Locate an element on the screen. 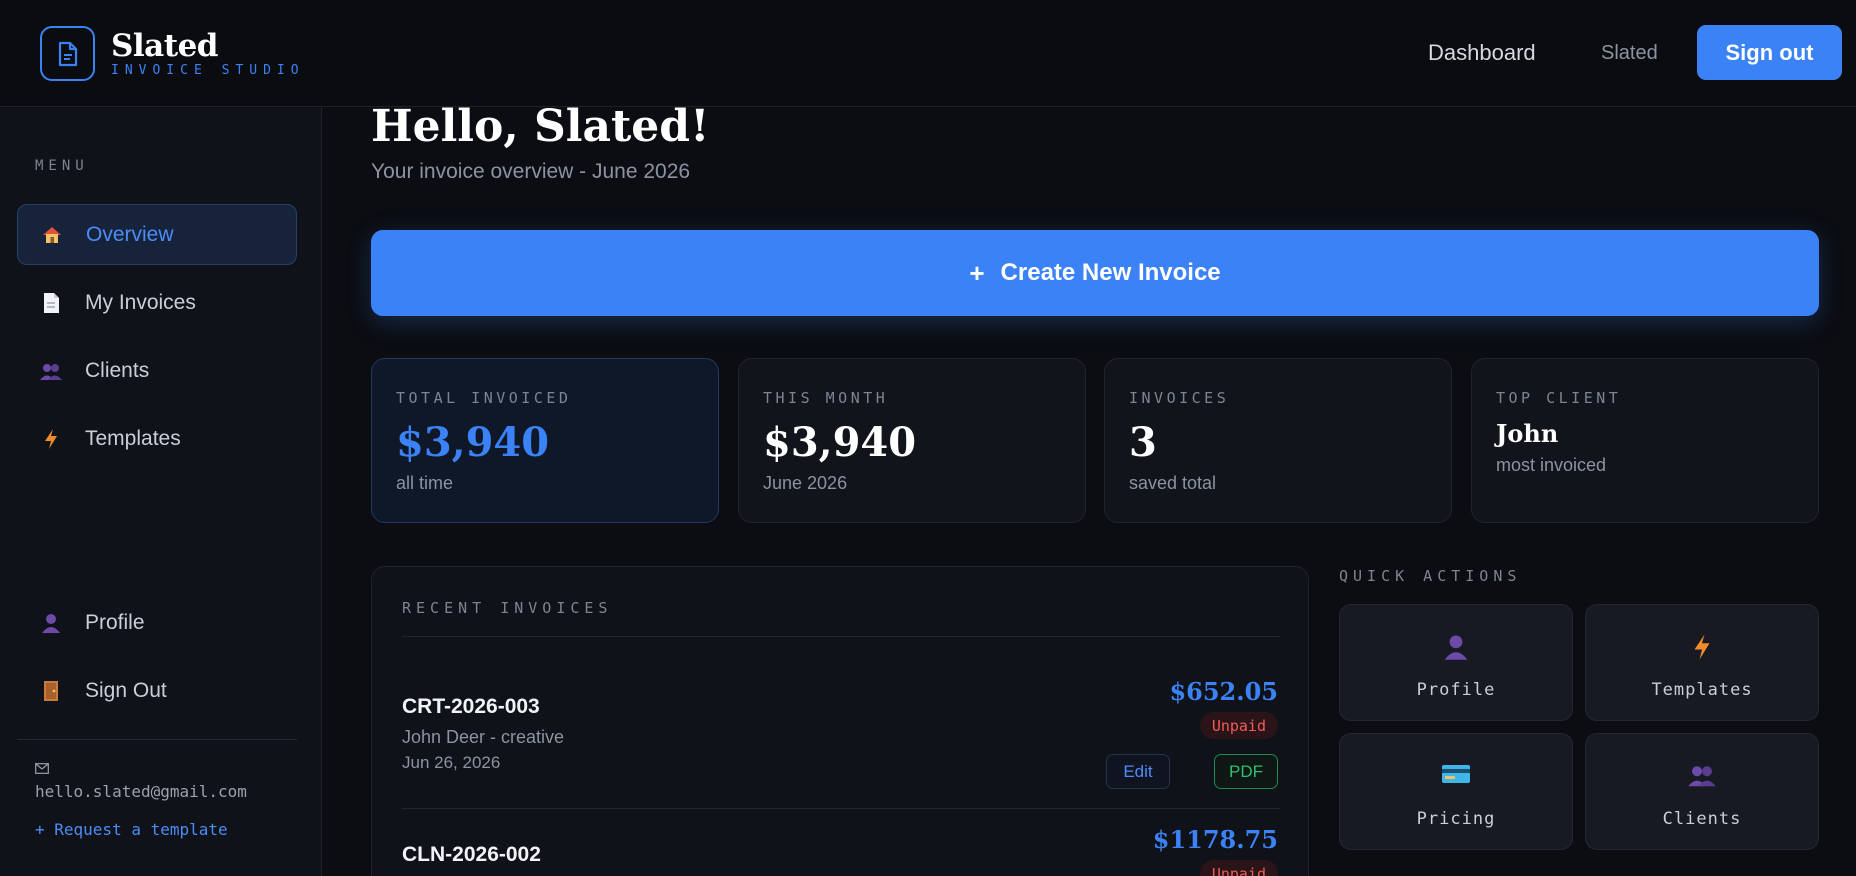 The image size is (1856, 876). quick-action-templates: Templates is located at coordinates (1702, 662).